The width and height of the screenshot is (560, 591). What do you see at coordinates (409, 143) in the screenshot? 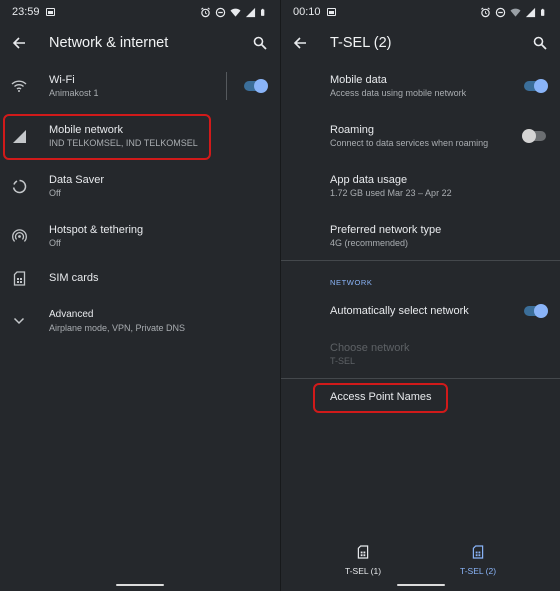
I see `roaming-subtitle: Connect to data services when roaming` at bounding box center [409, 143].